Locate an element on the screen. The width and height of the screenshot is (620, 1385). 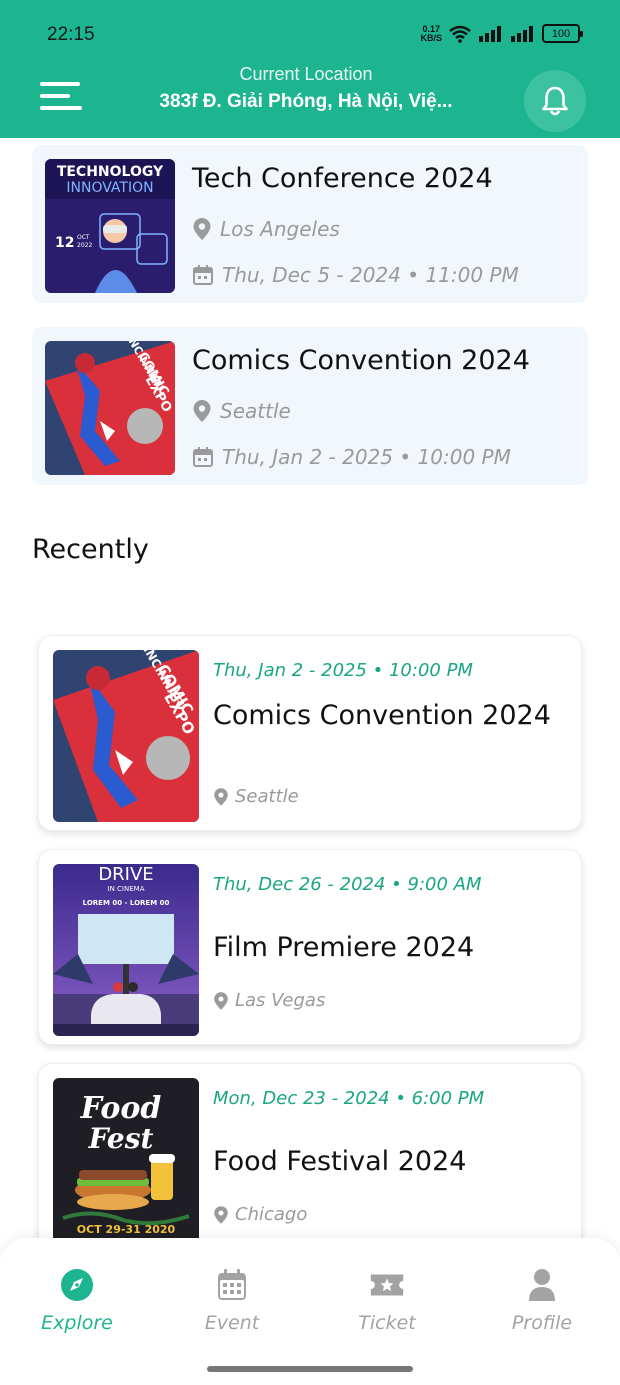
home-indicator is located at coordinates (310, 1369).